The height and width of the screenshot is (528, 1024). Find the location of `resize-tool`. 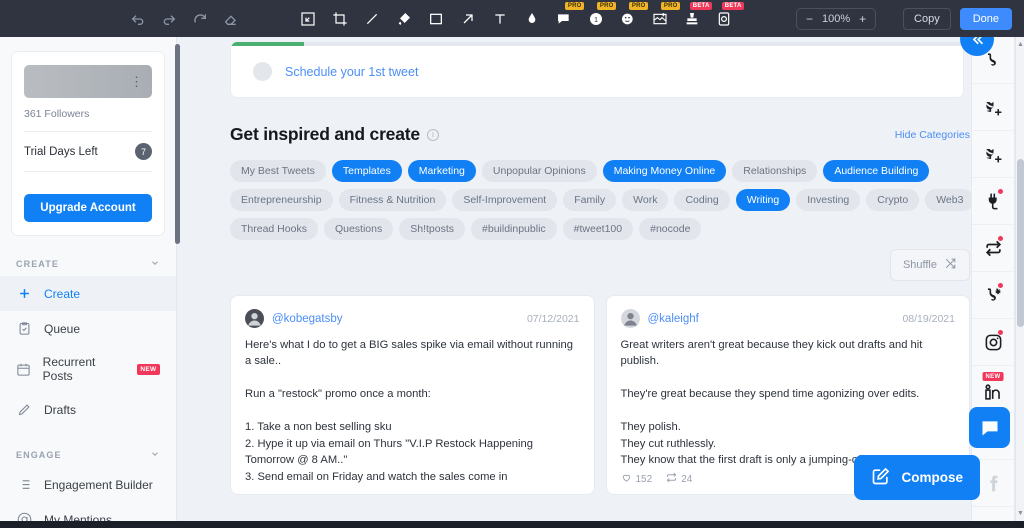

resize-tool is located at coordinates (308, 19).